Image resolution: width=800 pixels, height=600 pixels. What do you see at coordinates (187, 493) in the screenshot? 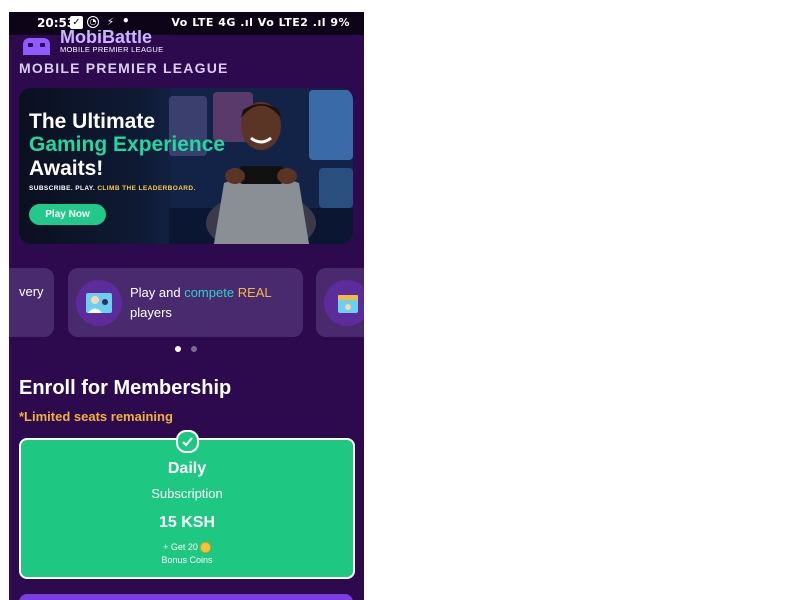
I see `plan-type: Subscription` at bounding box center [187, 493].